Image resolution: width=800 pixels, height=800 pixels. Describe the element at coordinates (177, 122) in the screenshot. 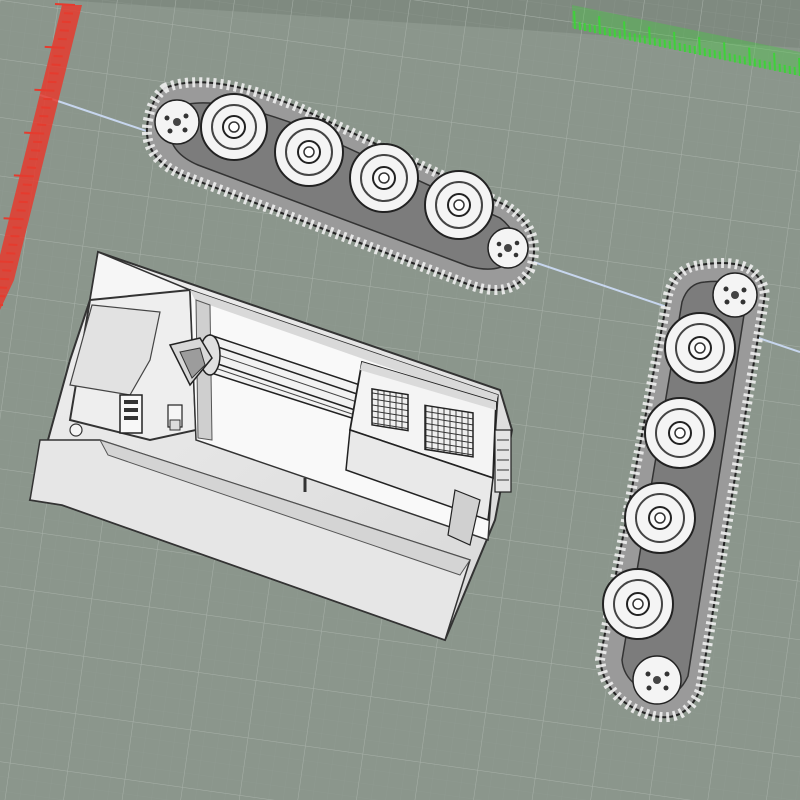

I see `sprocket-top-left` at that location.